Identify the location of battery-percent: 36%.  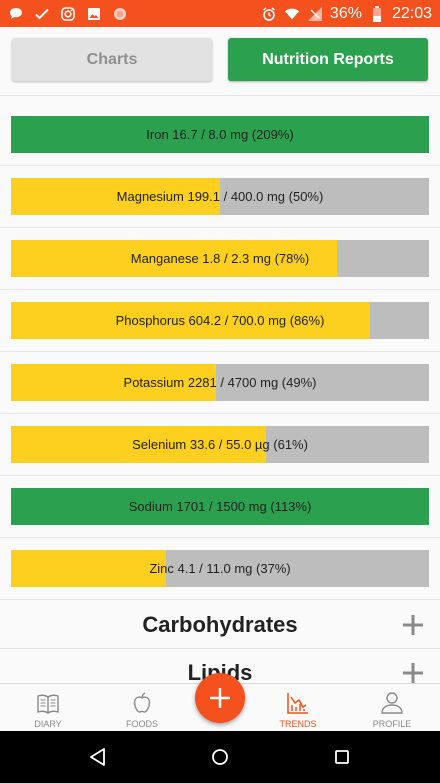
(345, 13).